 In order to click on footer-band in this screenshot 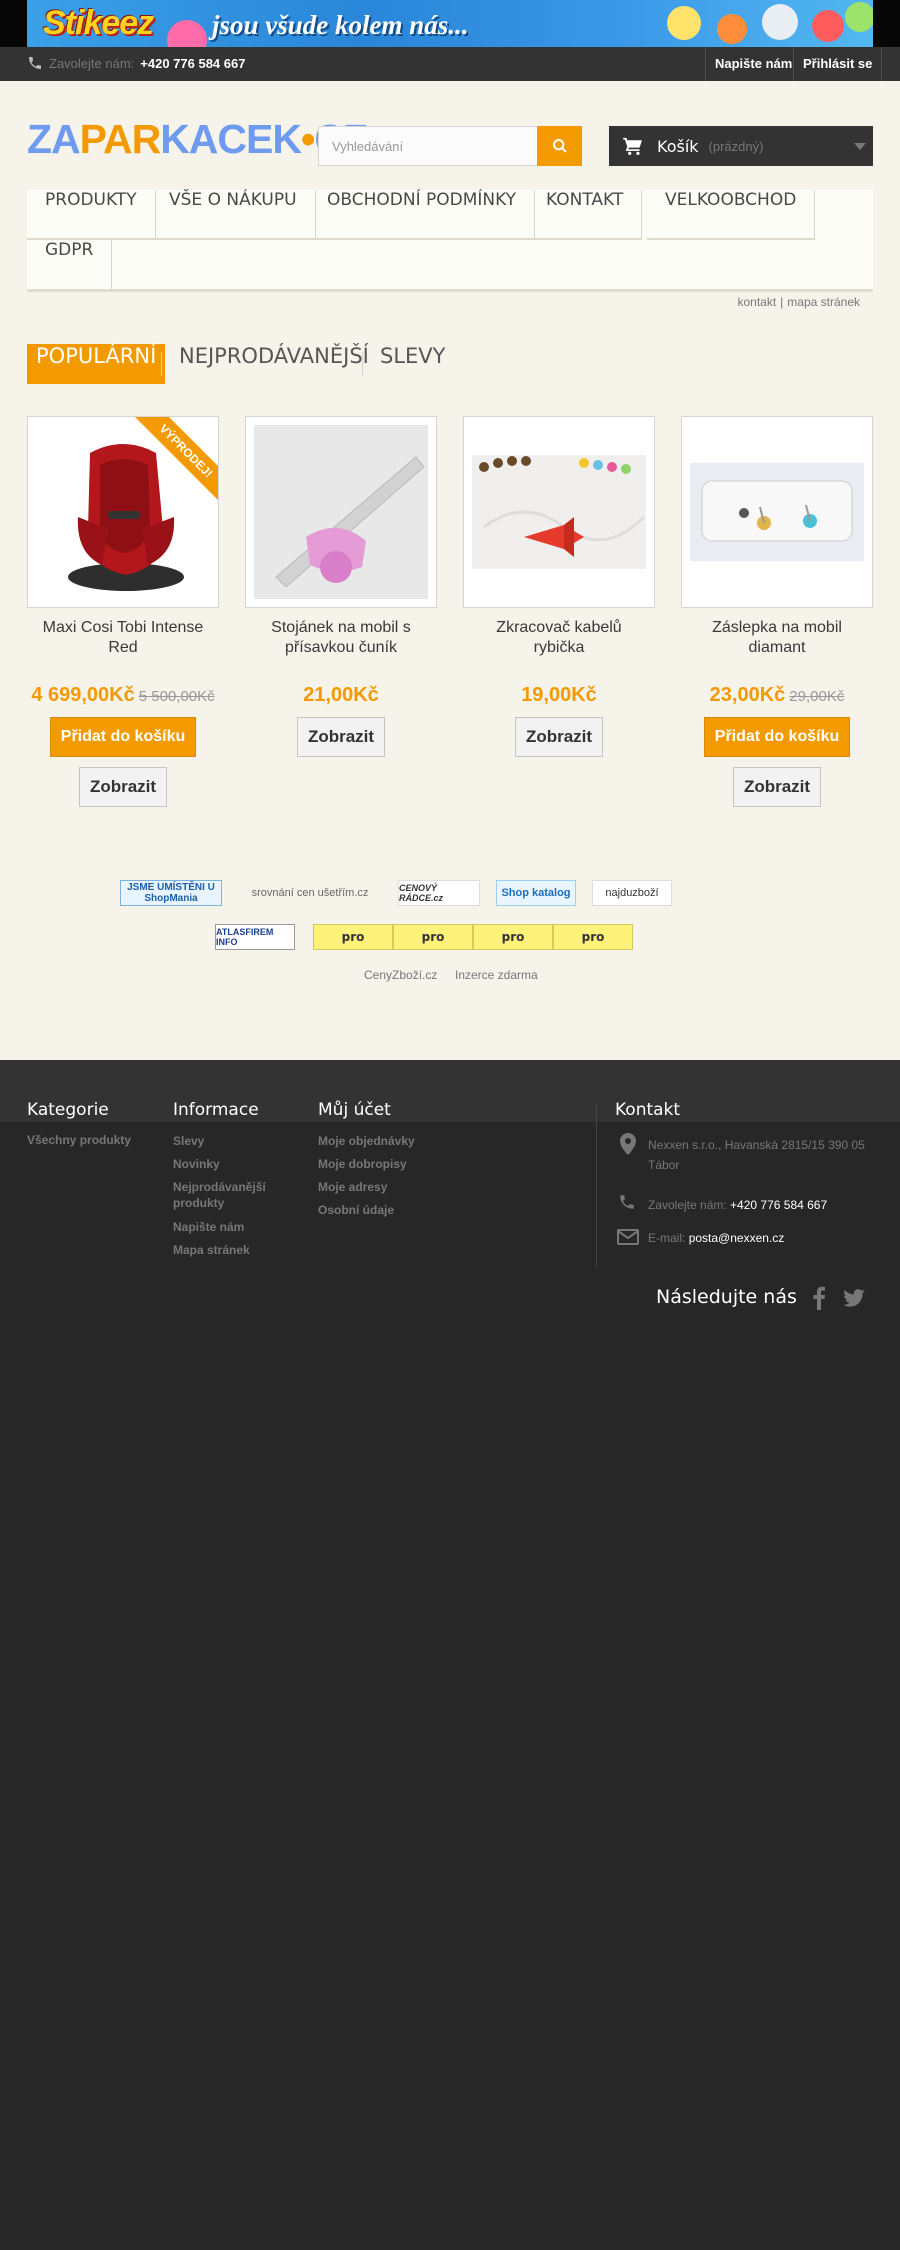, I will do `click(450, 1091)`.